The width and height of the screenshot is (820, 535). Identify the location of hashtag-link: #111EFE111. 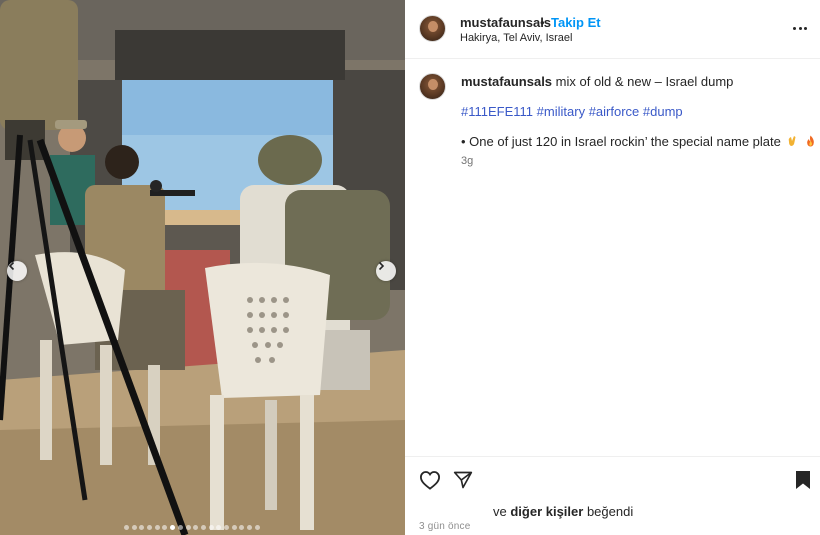
(497, 111).